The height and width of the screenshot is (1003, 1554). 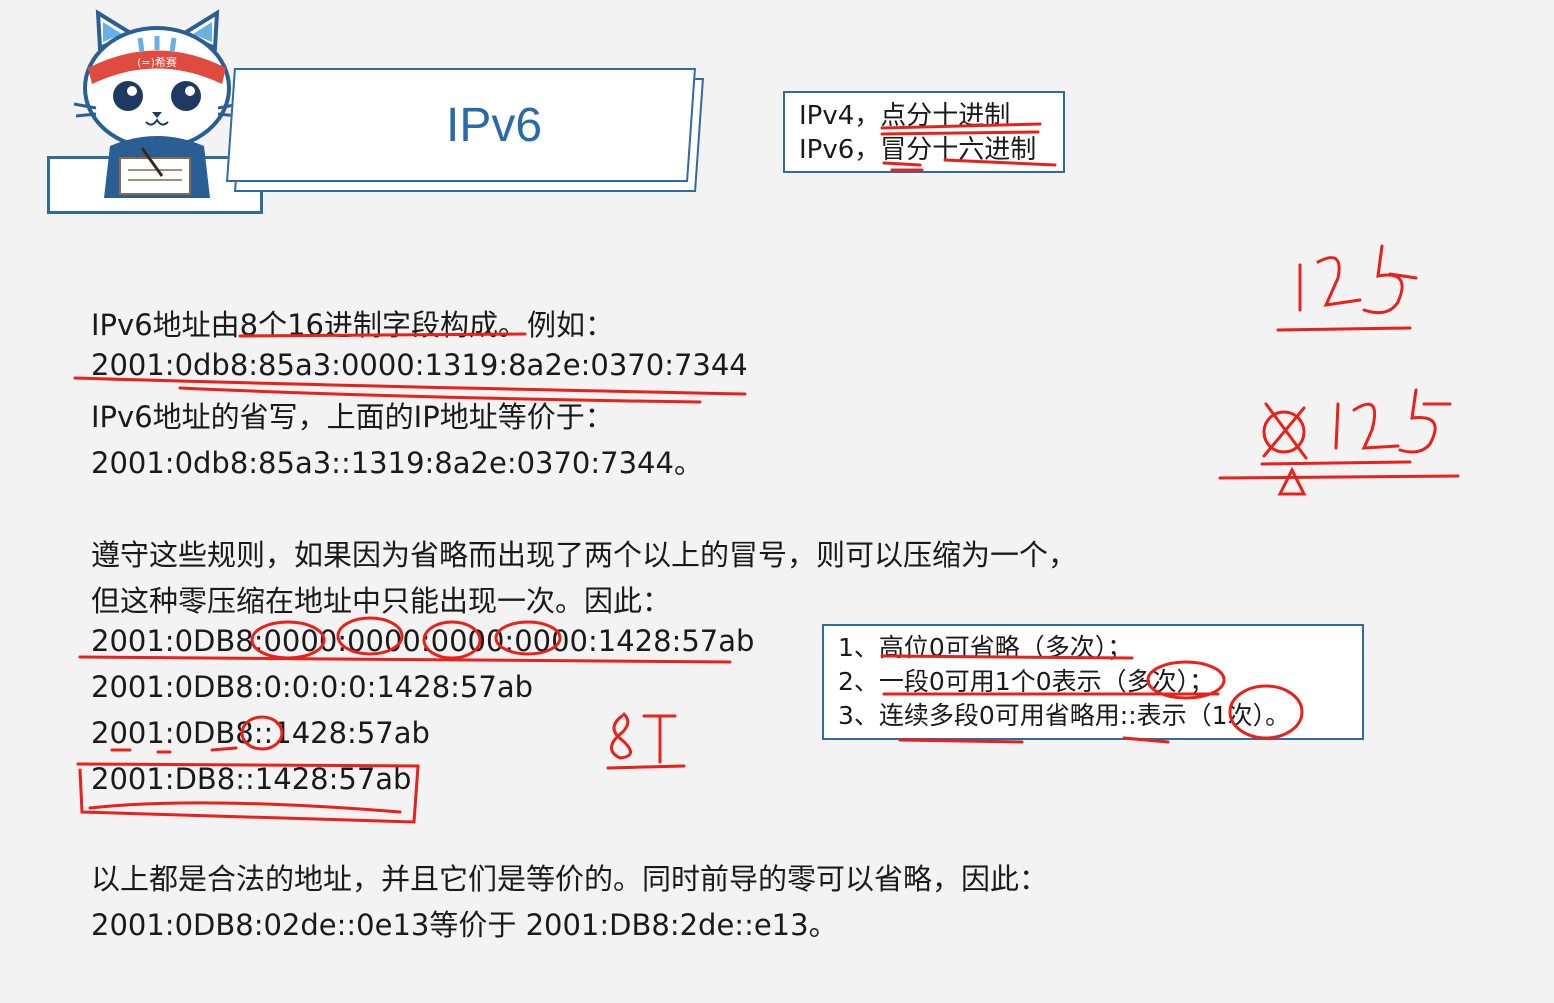 I want to click on body-line: IPv6地址的省写，上面的IP地址等价于：, so click(x=352, y=417).